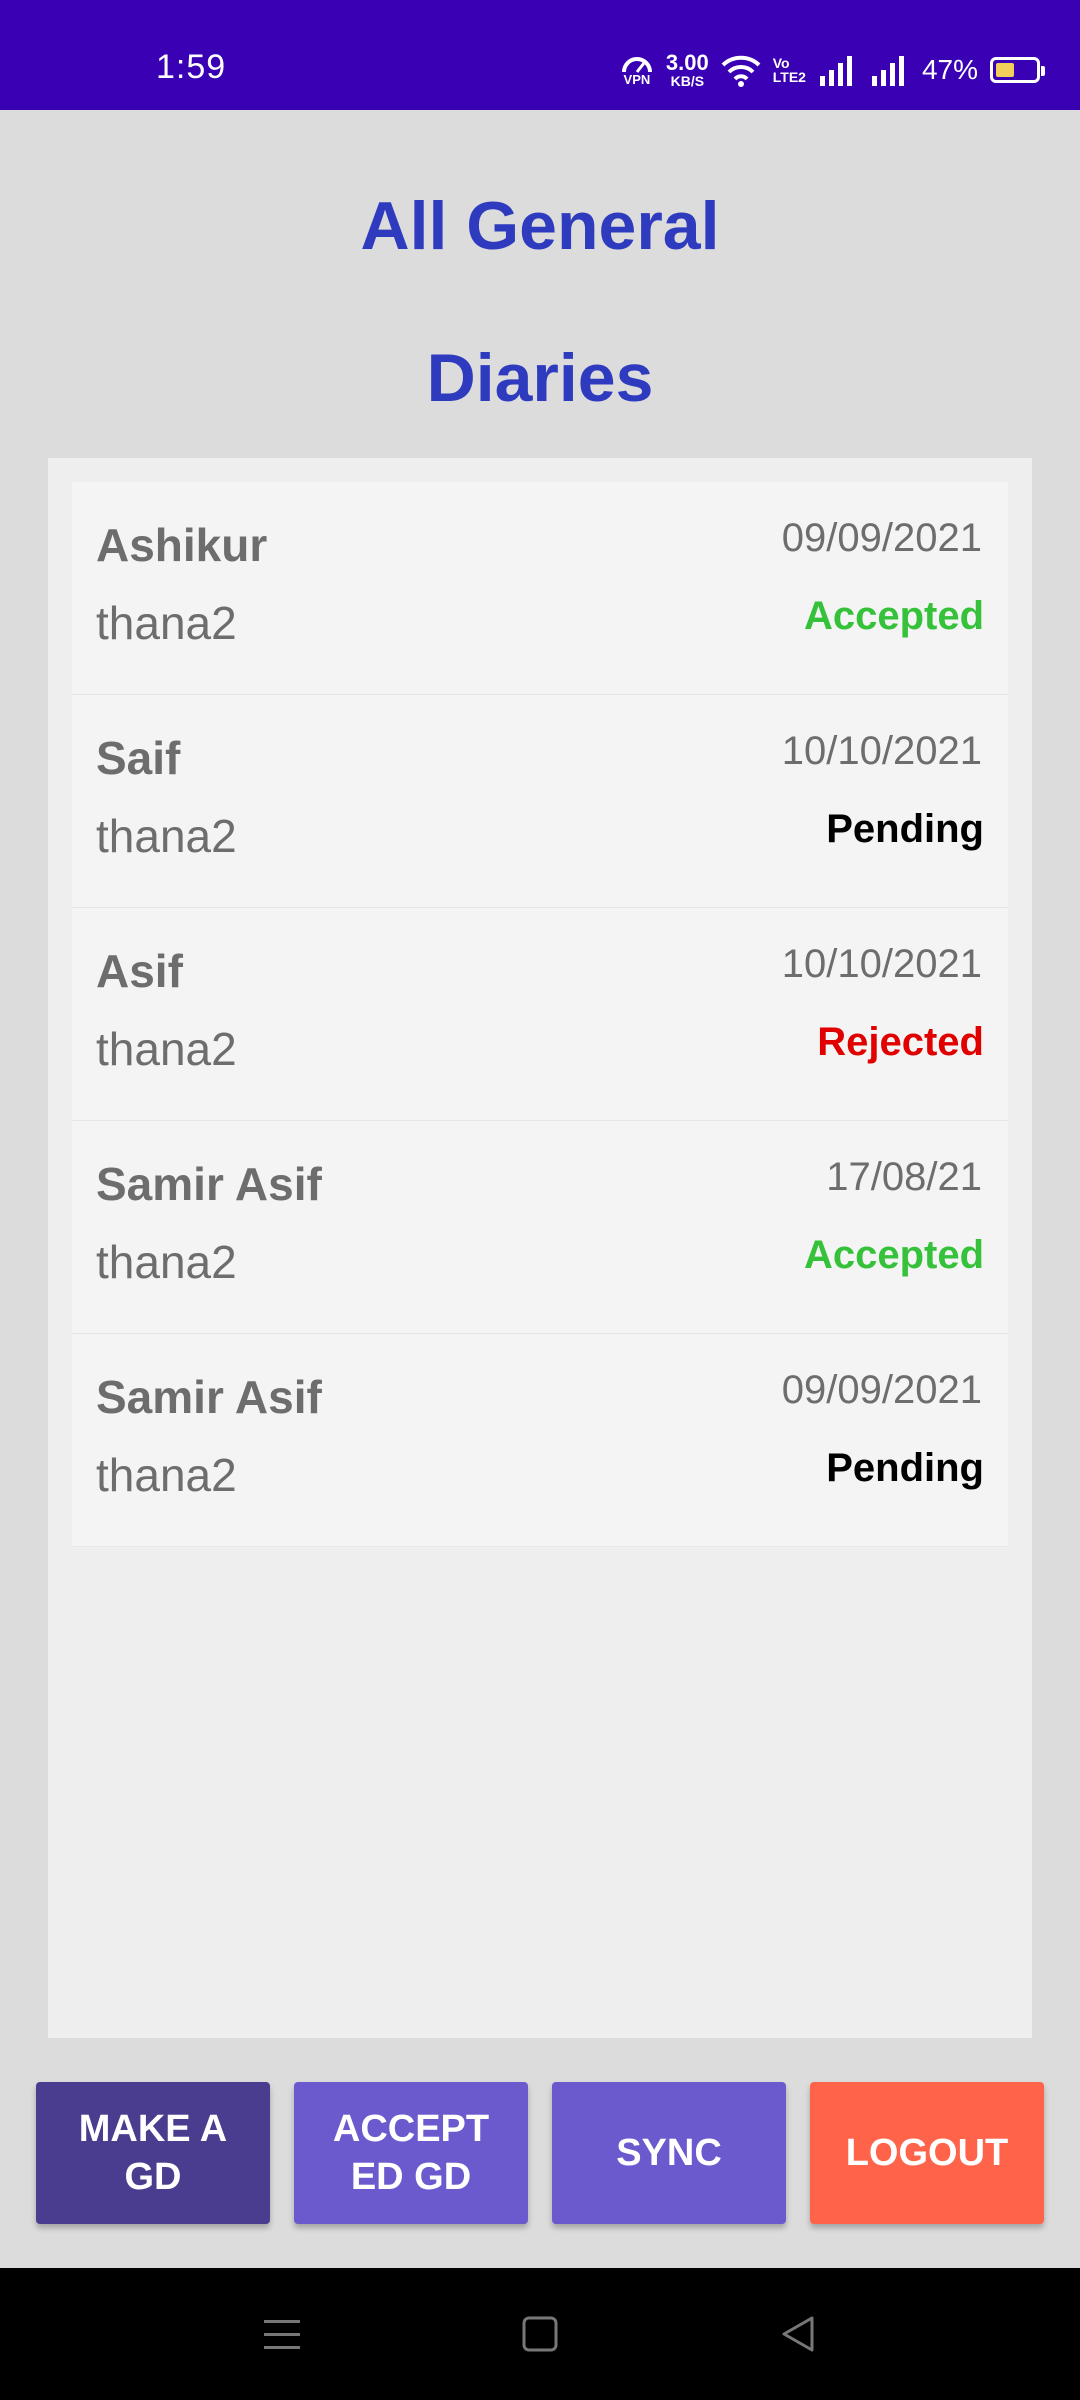 The image size is (1080, 2400). What do you see at coordinates (798, 2336) in the screenshot?
I see `back-icon` at bounding box center [798, 2336].